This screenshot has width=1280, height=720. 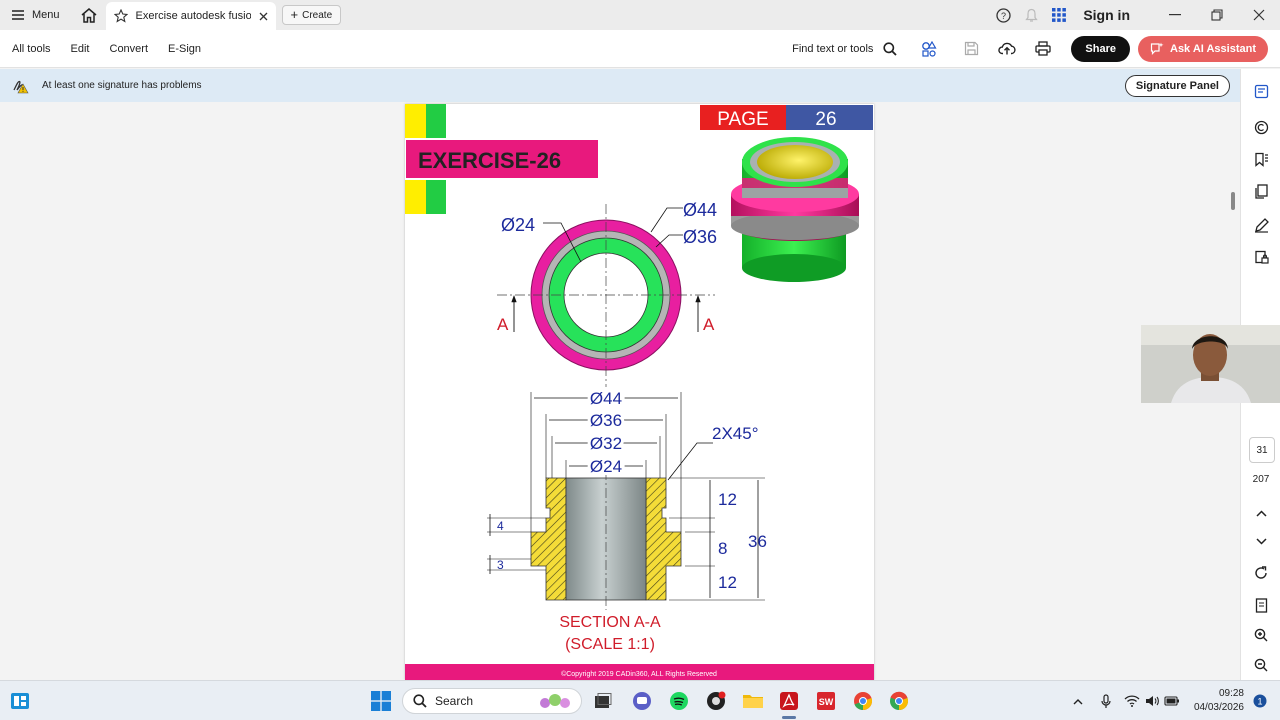 I want to click on chevron-up-icon, so click(x=1261, y=513).